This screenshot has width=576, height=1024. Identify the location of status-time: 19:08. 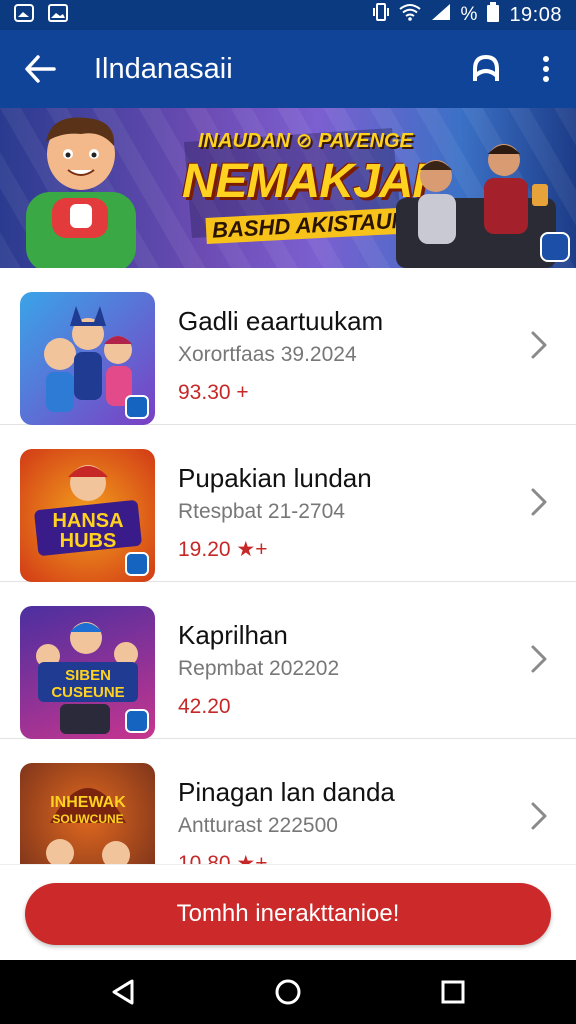
(535, 14).